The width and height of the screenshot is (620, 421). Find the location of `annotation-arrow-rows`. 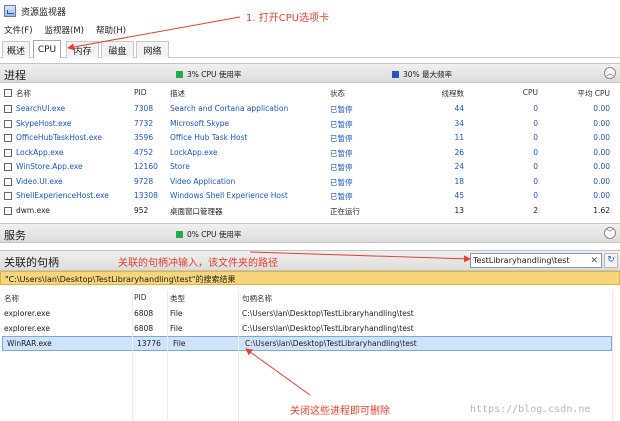

annotation-arrow-rows is located at coordinates (278, 372).